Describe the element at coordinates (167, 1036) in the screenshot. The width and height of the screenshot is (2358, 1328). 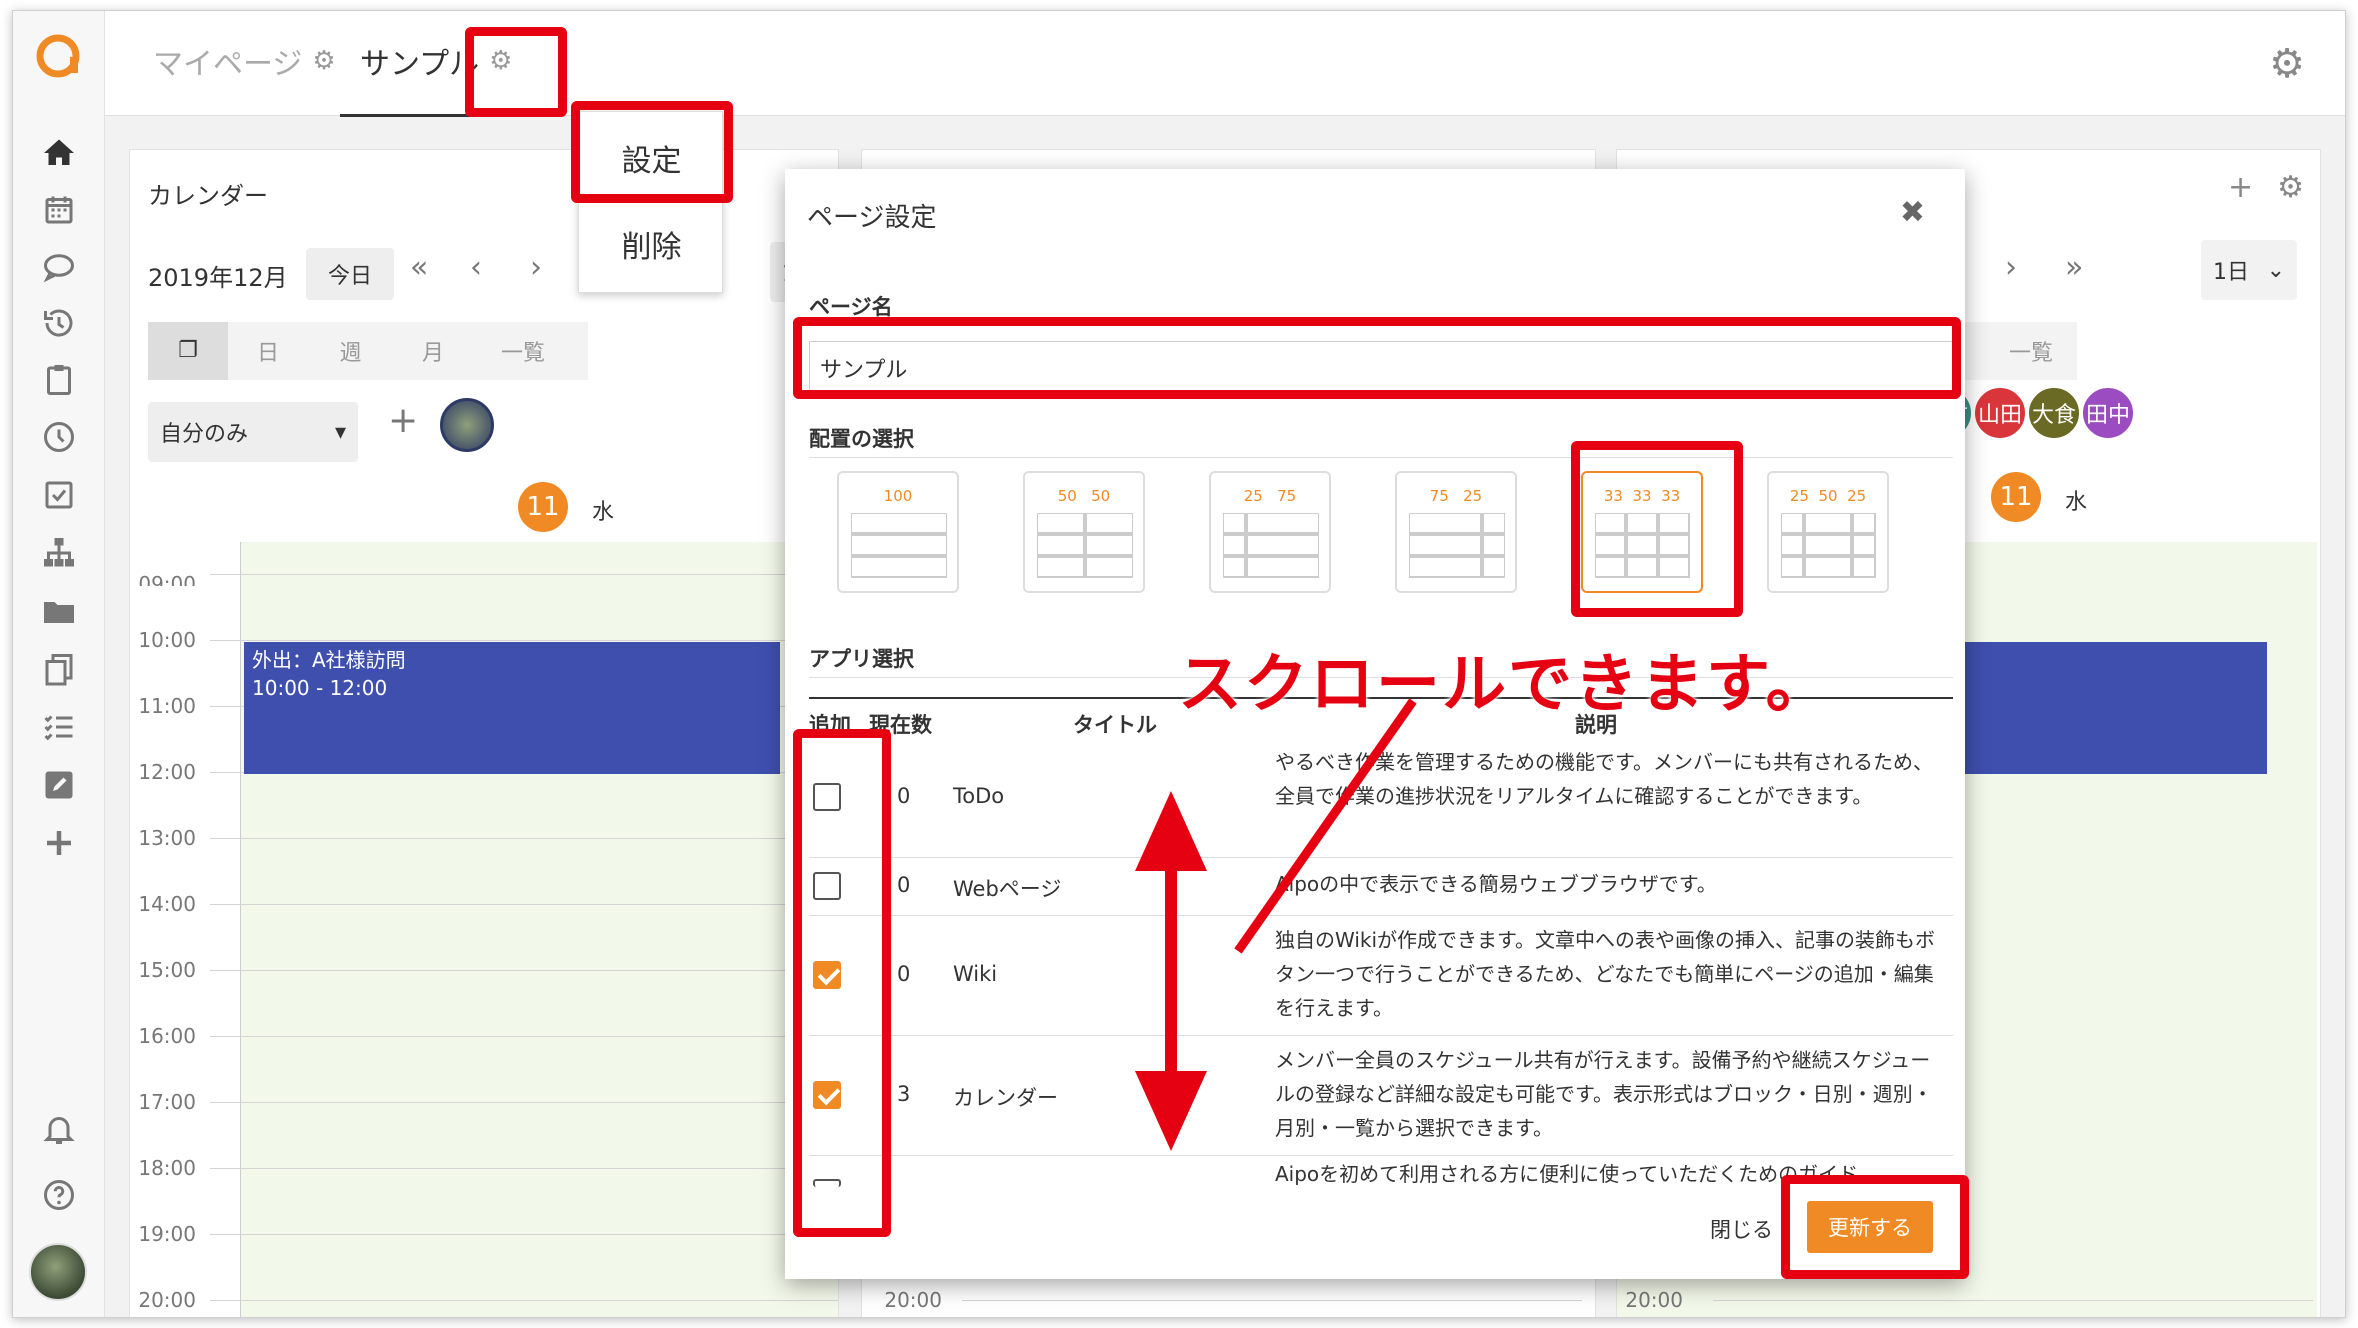
I see `hour-label: 16:00` at that location.